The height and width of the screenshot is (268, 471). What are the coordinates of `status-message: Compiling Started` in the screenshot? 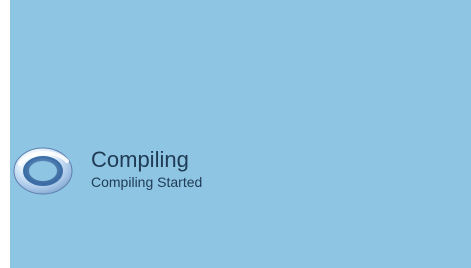 It's located at (147, 182).